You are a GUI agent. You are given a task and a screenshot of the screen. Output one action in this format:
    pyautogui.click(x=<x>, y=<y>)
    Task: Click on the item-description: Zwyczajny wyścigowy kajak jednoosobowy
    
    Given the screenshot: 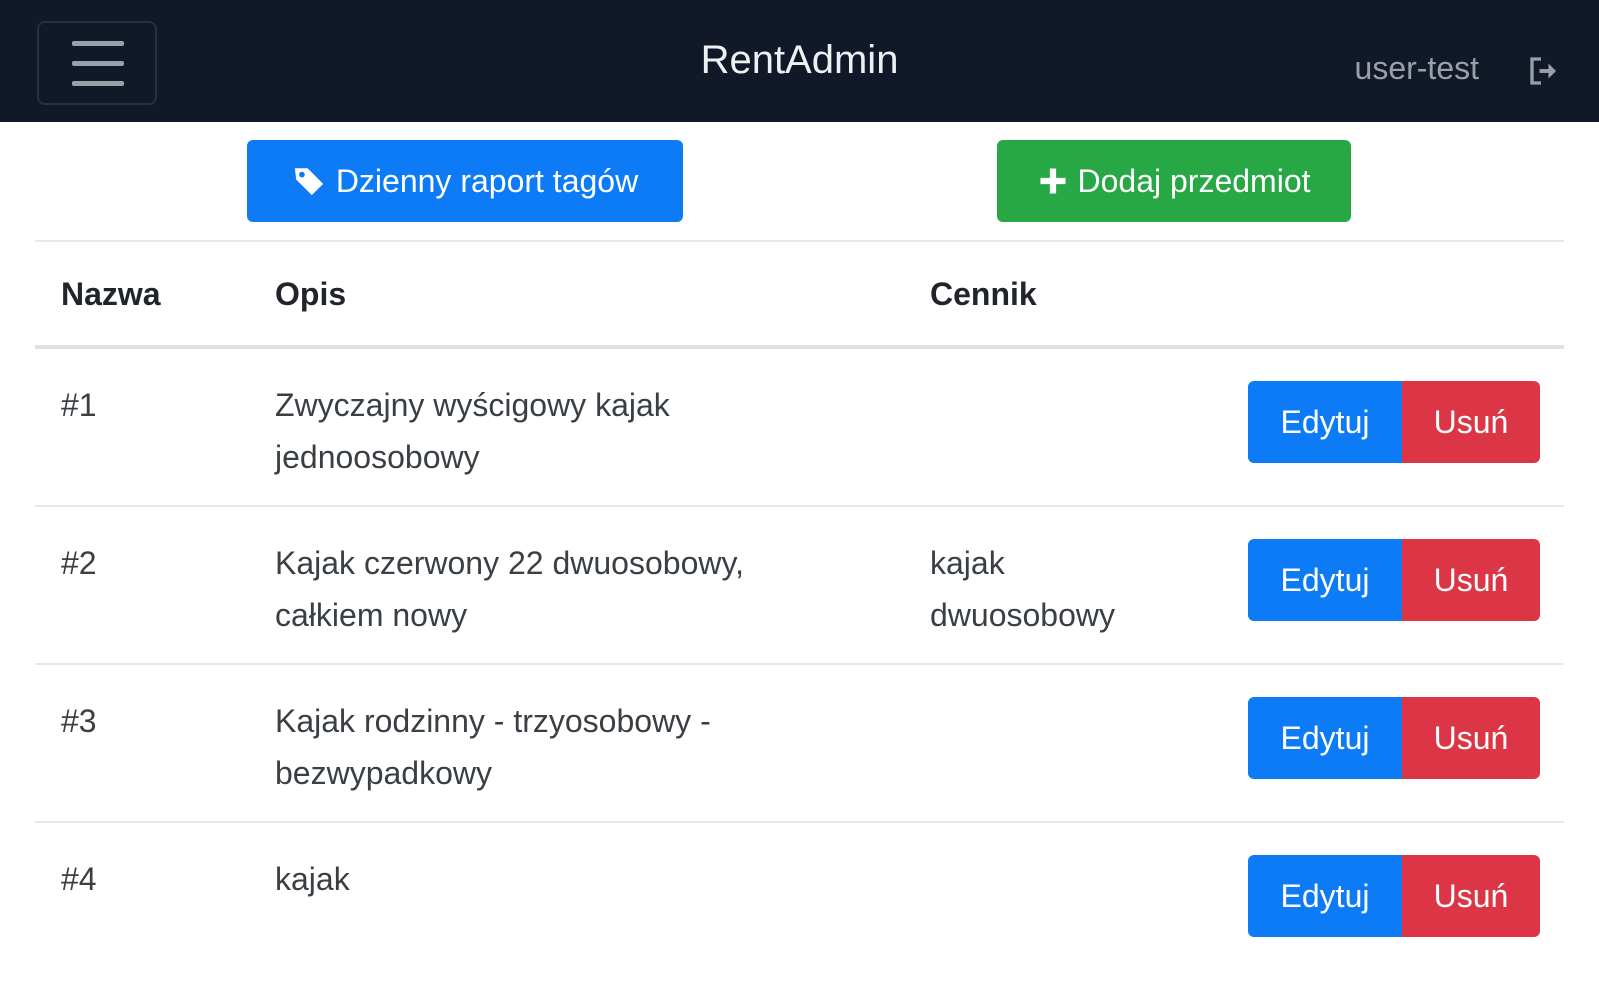 What is the action you would take?
    pyautogui.click(x=575, y=431)
    